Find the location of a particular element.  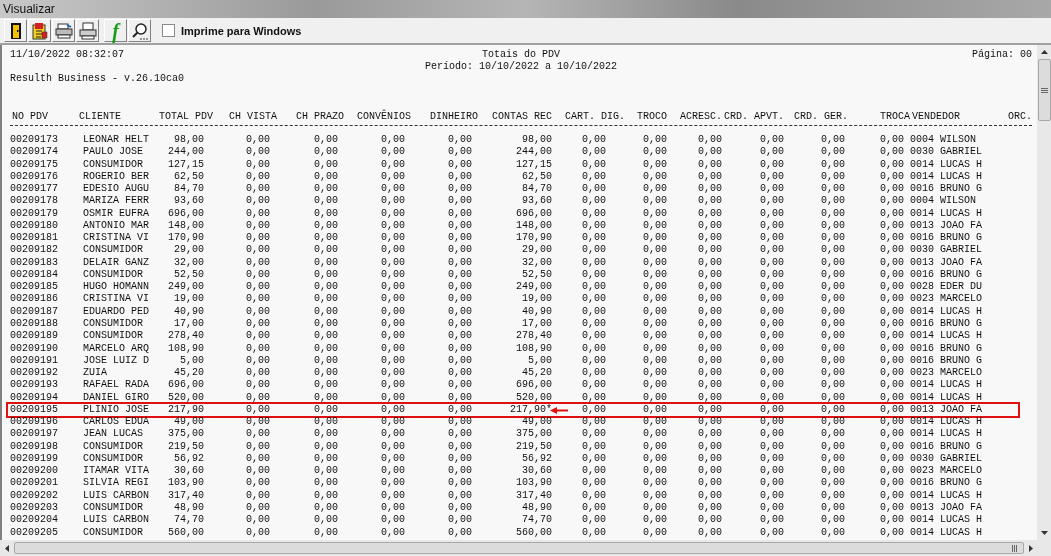

table-cell: 00209181 is located at coordinates (34, 238).